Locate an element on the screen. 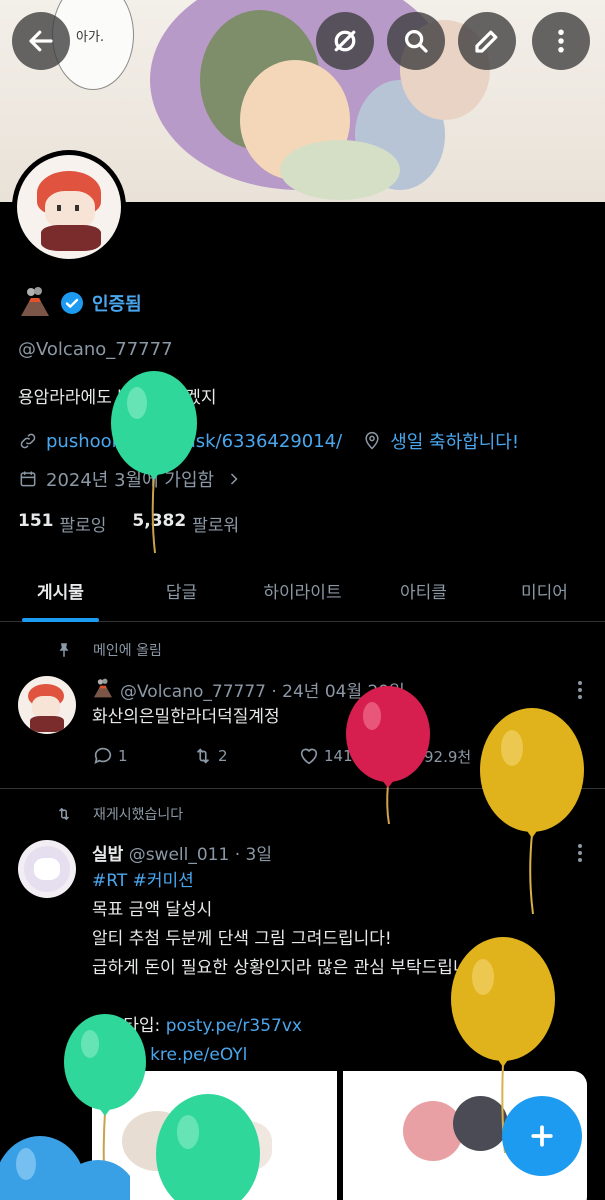 The image size is (605, 1200). search-button is located at coordinates (416, 41).